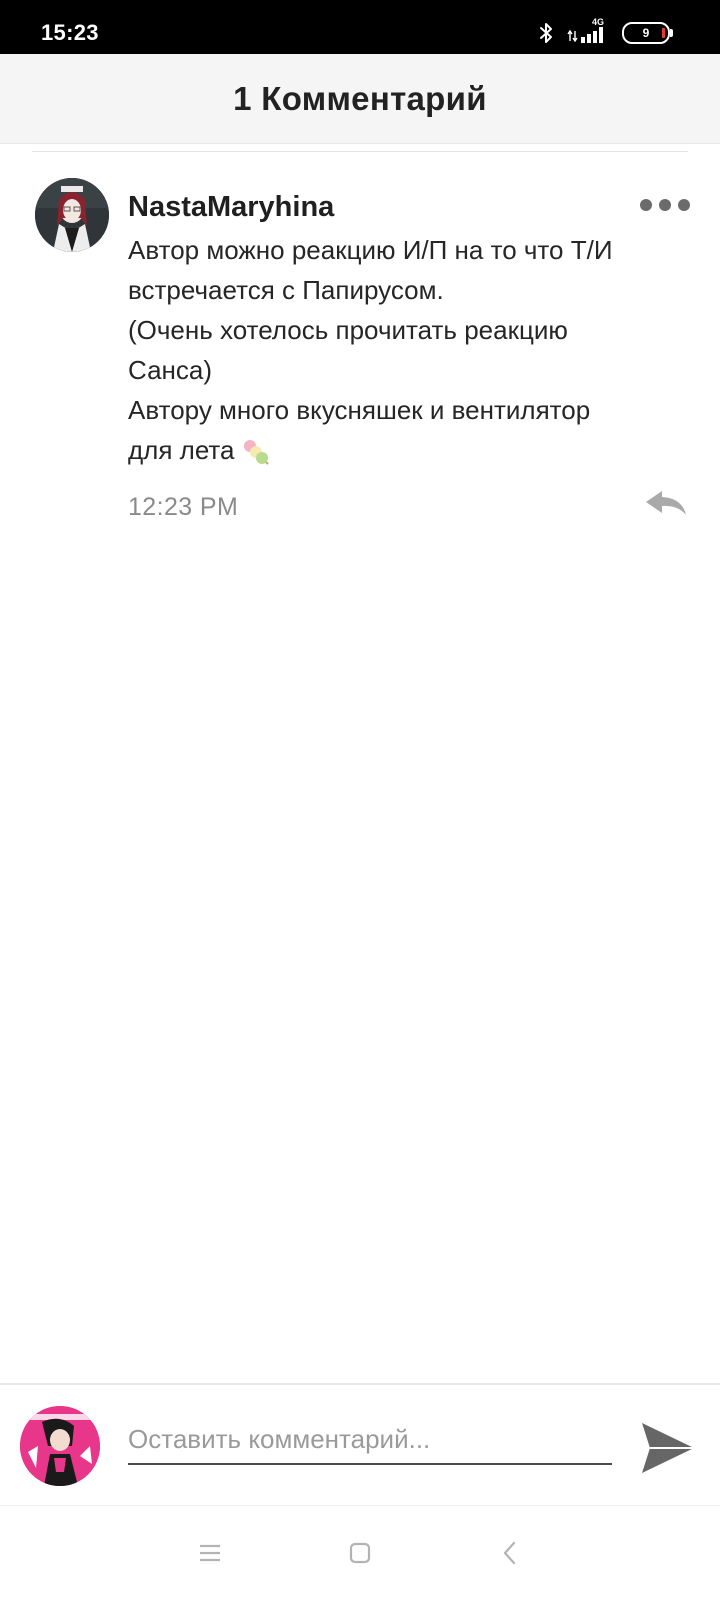 This screenshot has width=720, height=1600. I want to click on comment-line: для лета, so click(181, 450).